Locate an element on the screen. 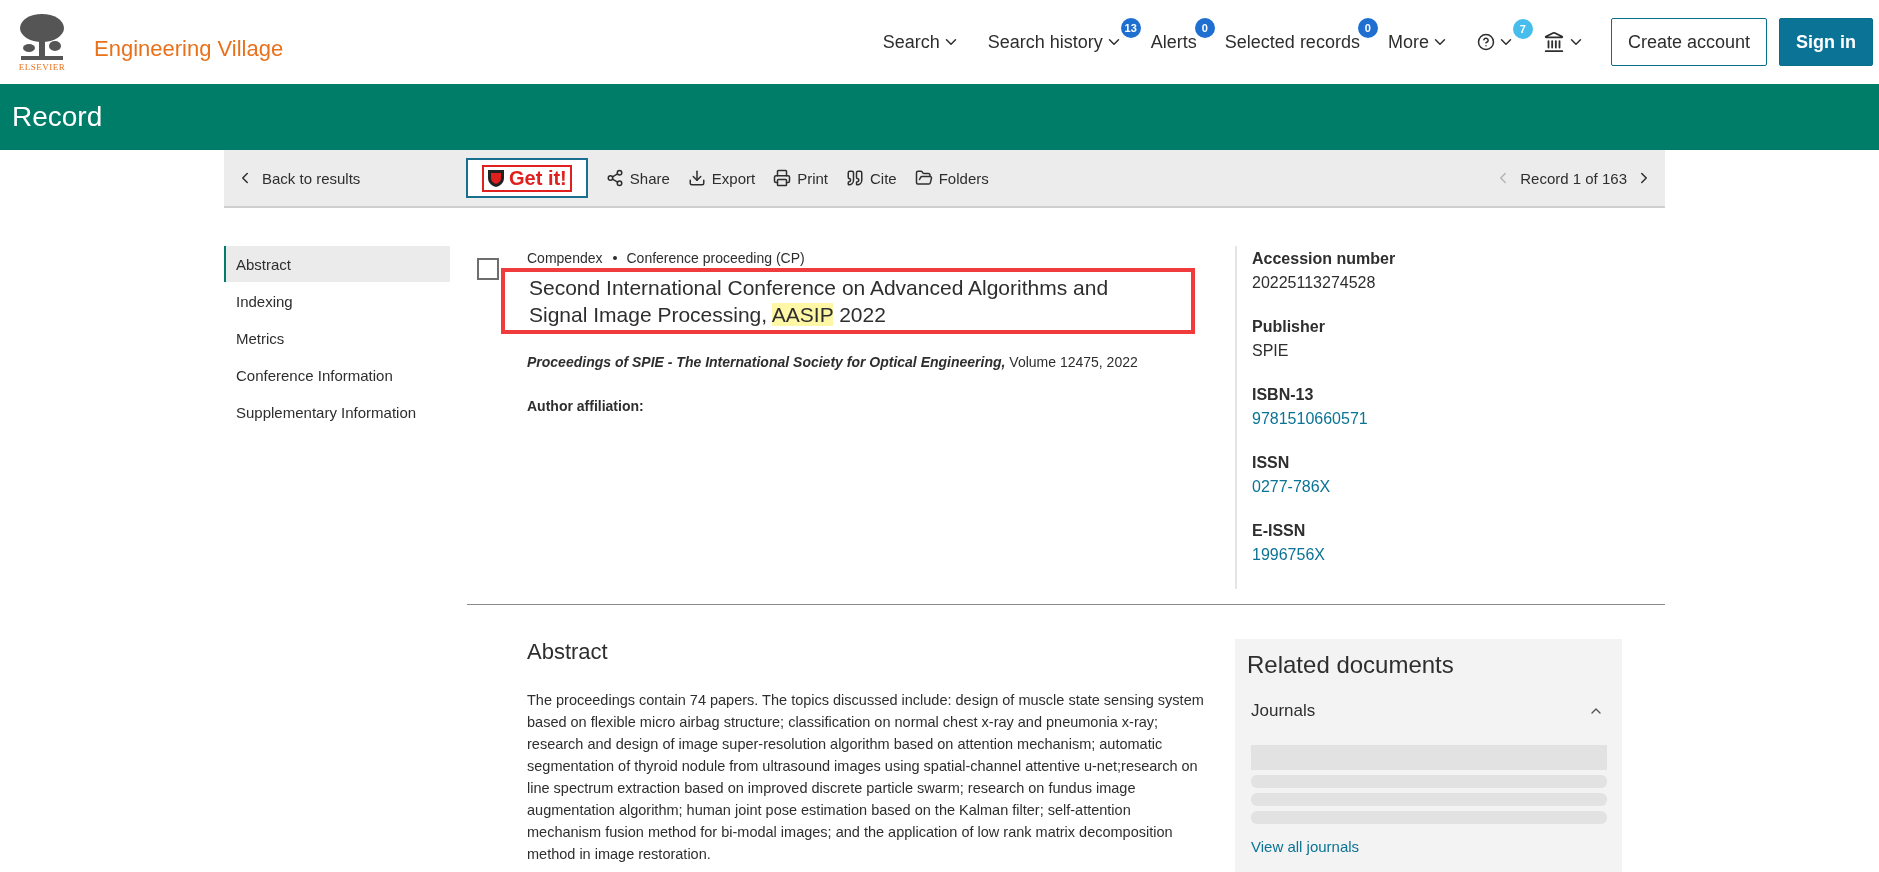 The image size is (1879, 872). back-link: Back to results is located at coordinates (351, 178).